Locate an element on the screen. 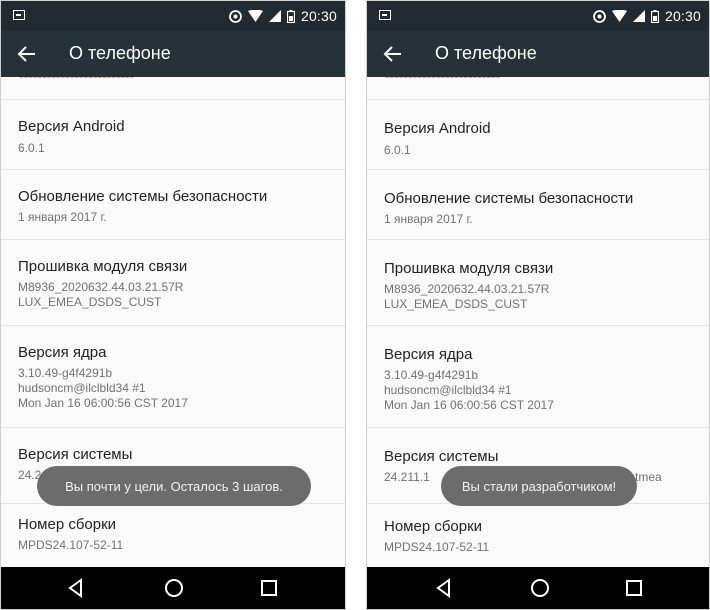  toast-text: Вы стали разработчиком! is located at coordinates (539, 486).